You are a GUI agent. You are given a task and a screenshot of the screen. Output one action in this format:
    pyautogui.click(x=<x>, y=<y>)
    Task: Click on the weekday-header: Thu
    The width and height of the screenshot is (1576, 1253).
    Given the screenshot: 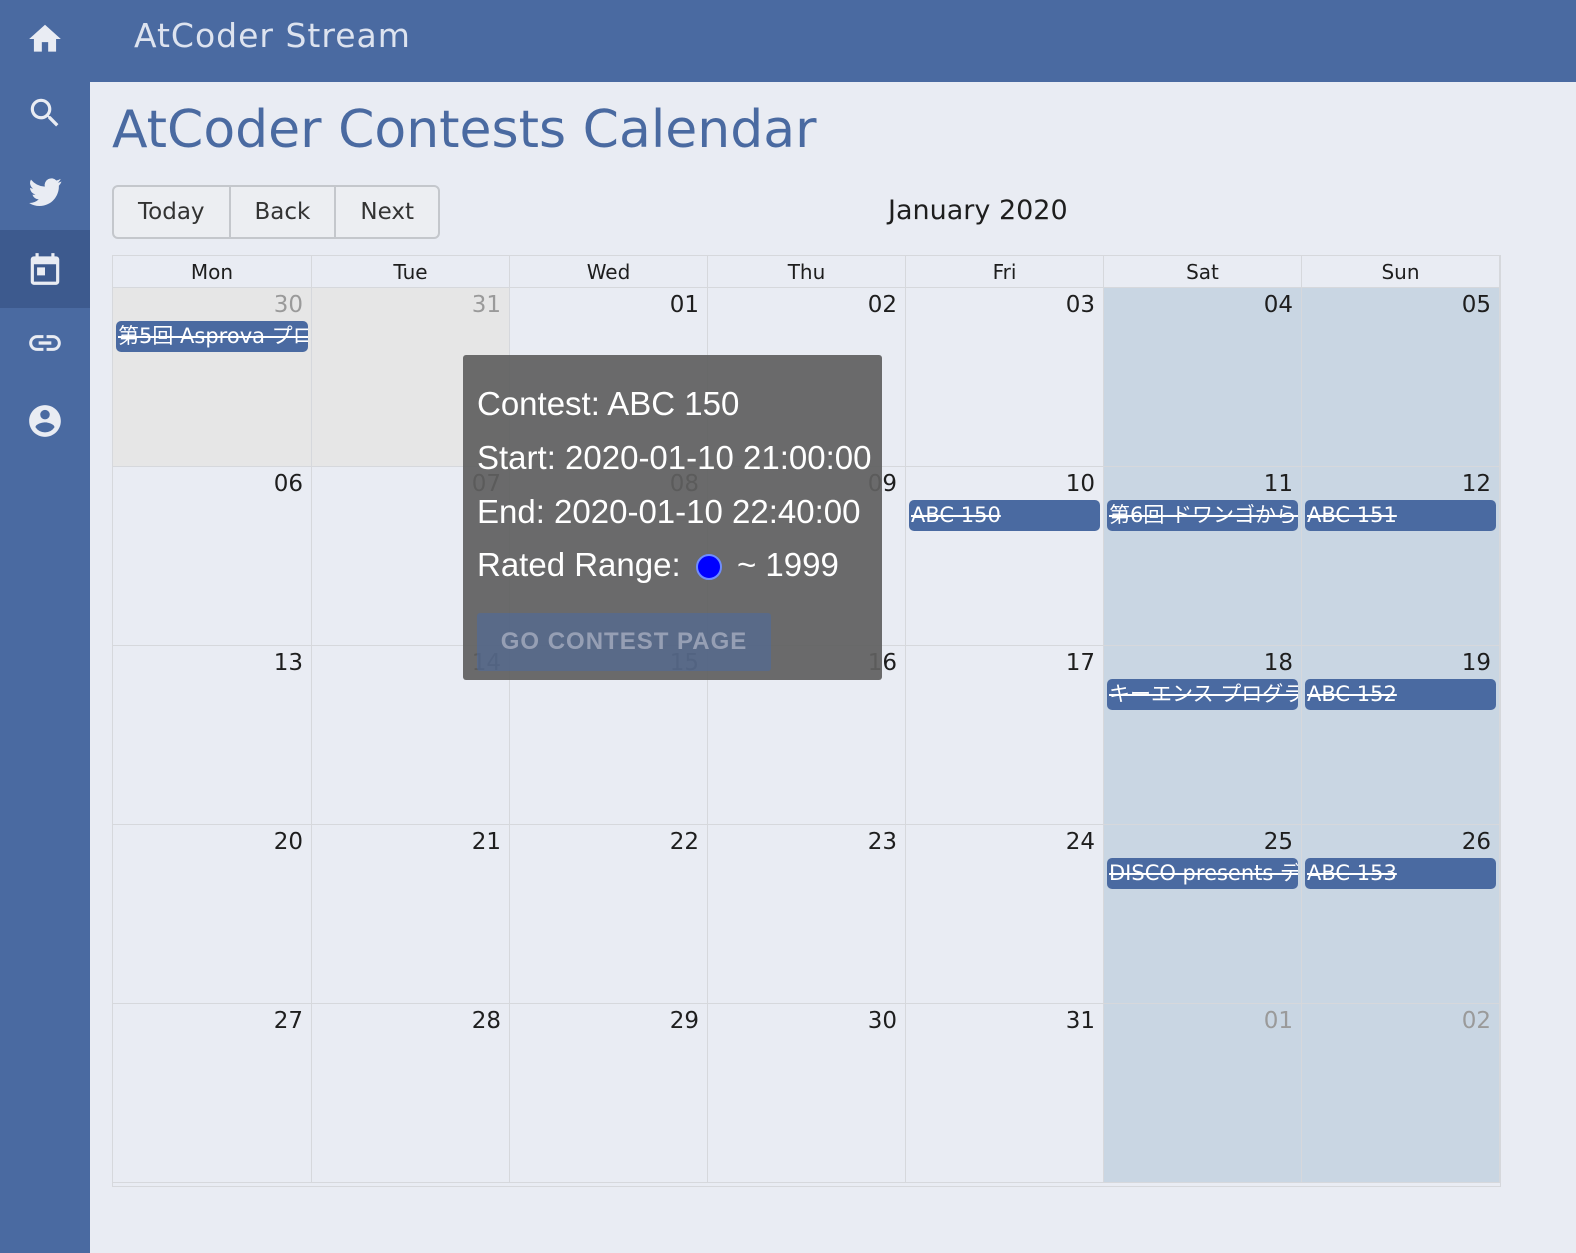 What is the action you would take?
    pyautogui.click(x=807, y=272)
    